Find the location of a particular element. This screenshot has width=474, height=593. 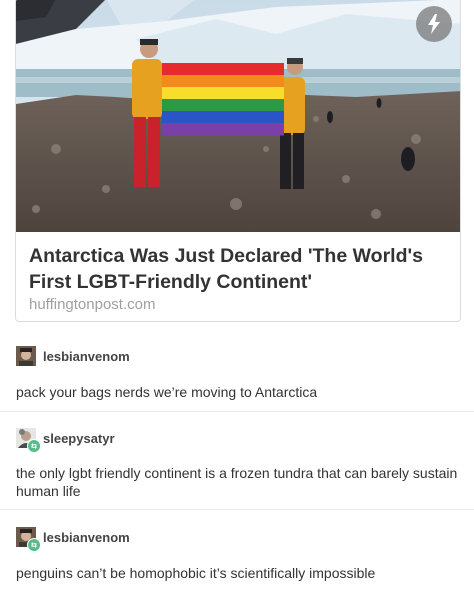

bolt-icon is located at coordinates (434, 24).